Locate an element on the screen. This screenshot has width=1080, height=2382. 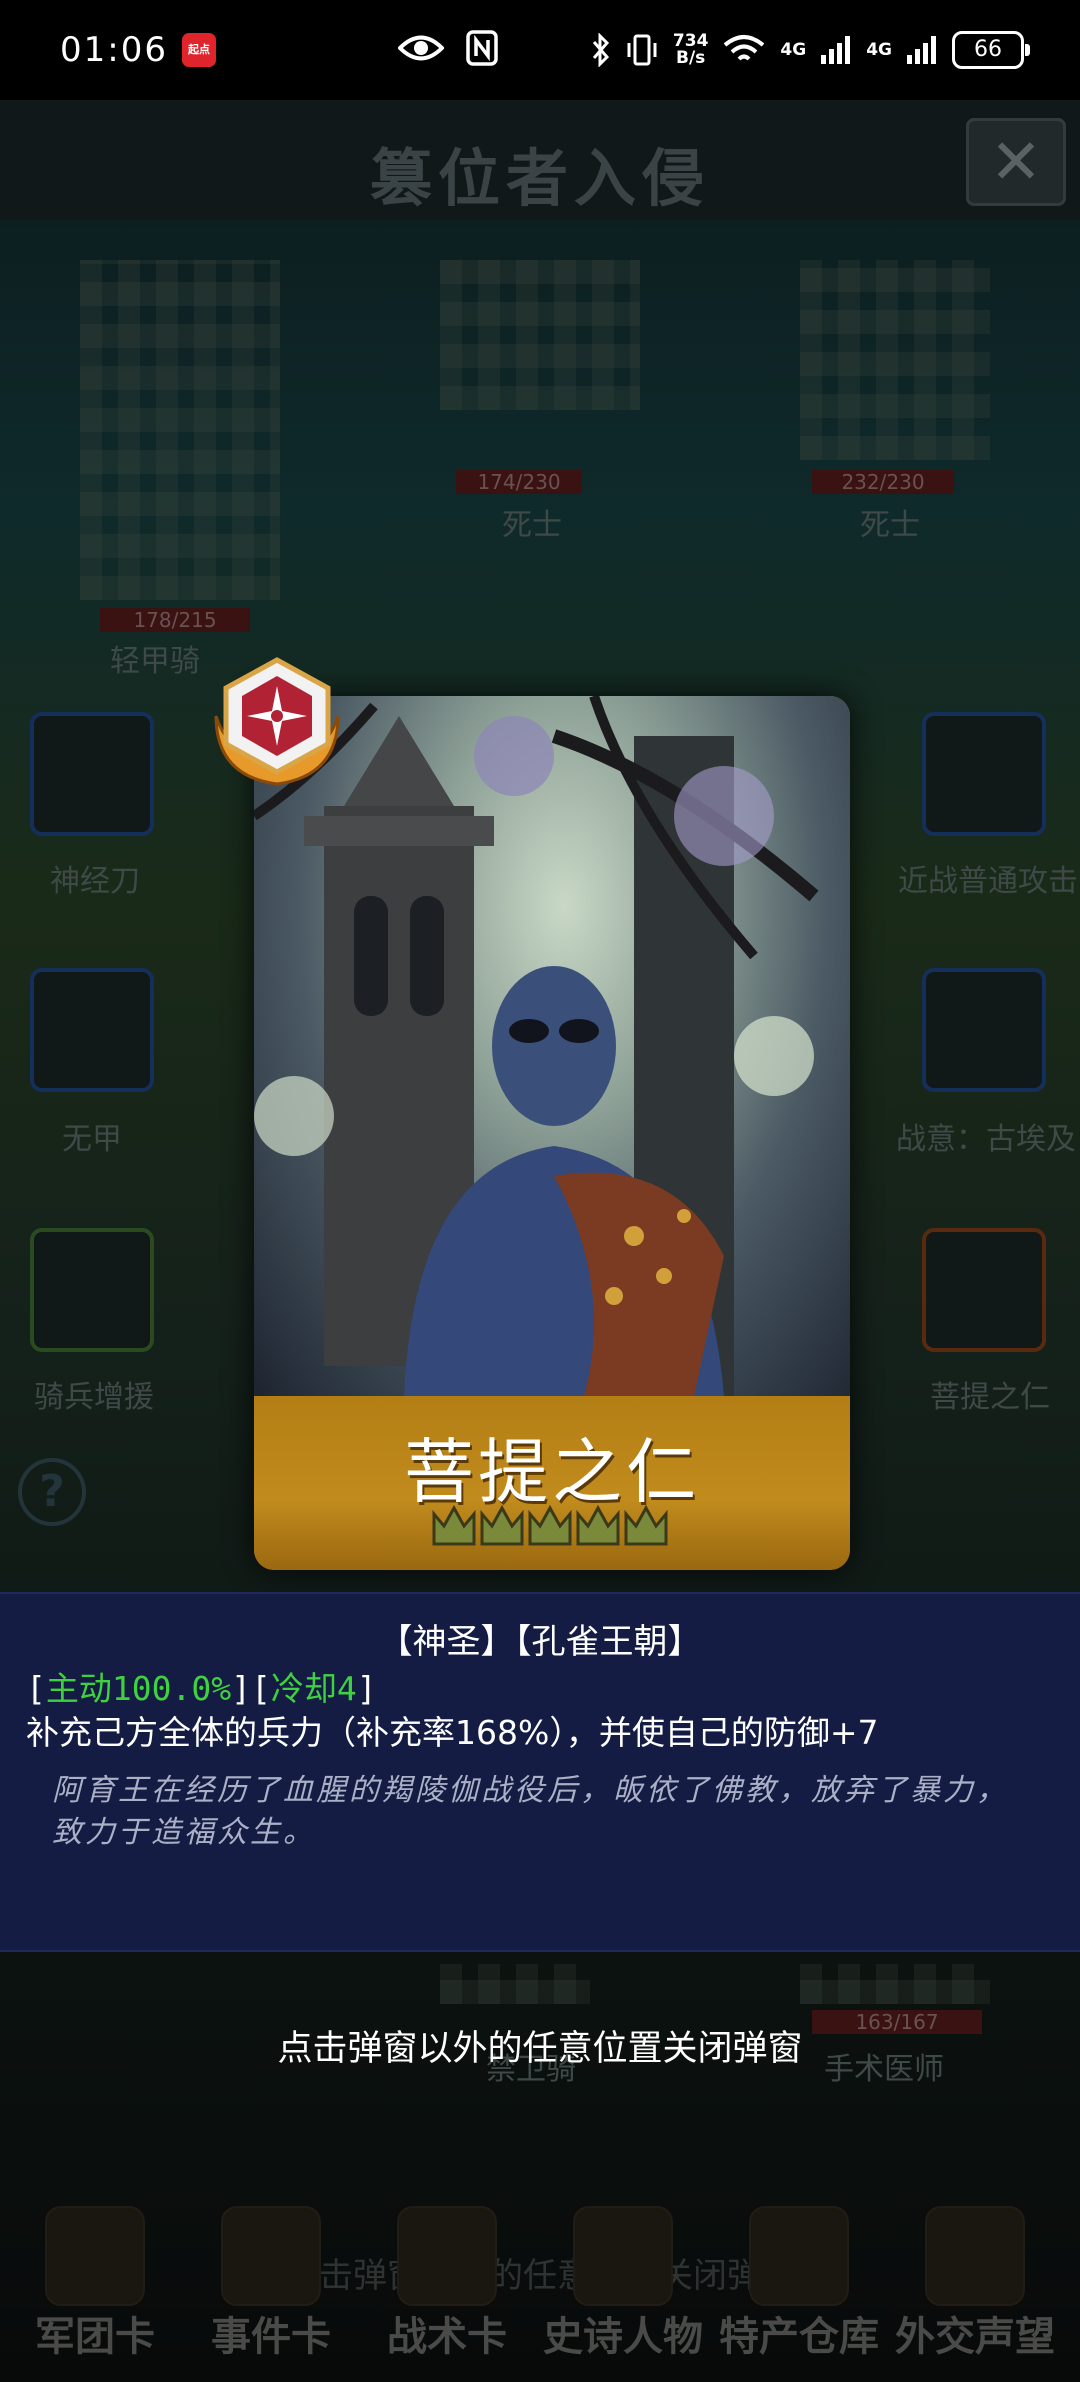
skill-slot-label: 无甲 is located at coordinates (92, 1139).